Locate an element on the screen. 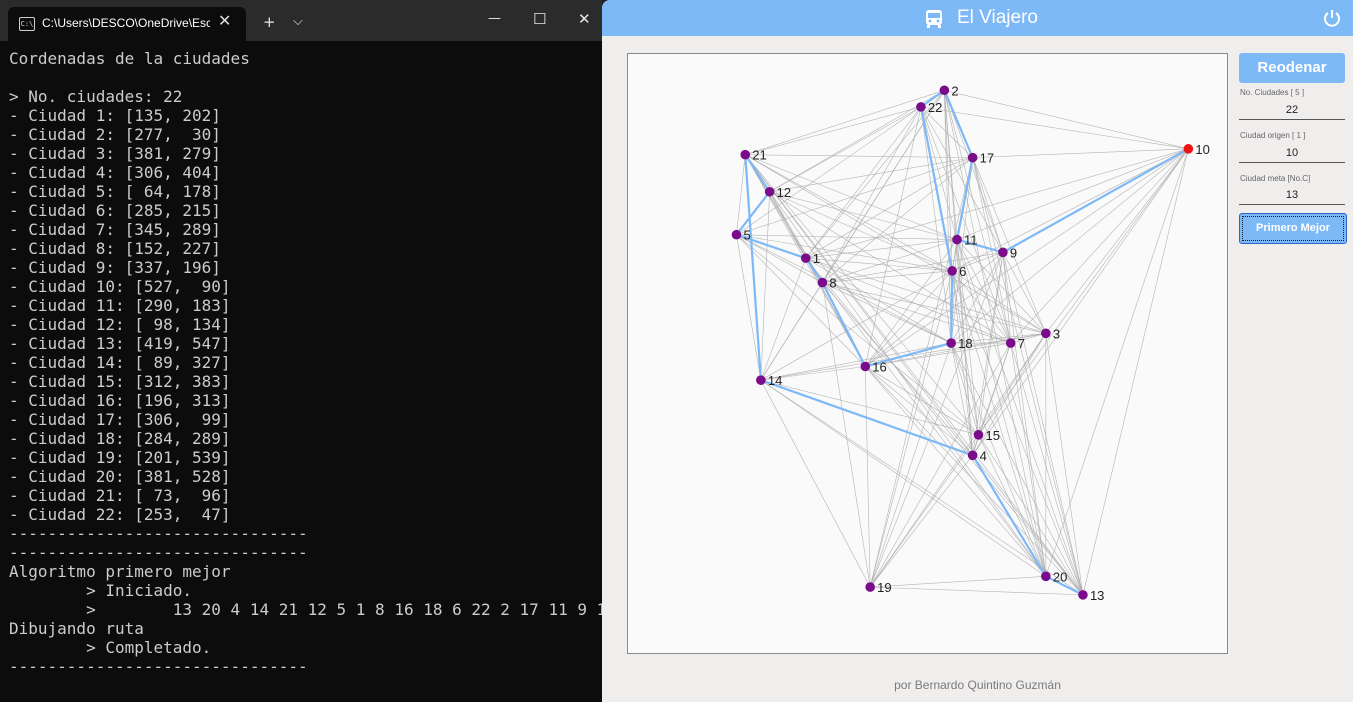 The image size is (1353, 702). city-label: 22 is located at coordinates (935, 107).